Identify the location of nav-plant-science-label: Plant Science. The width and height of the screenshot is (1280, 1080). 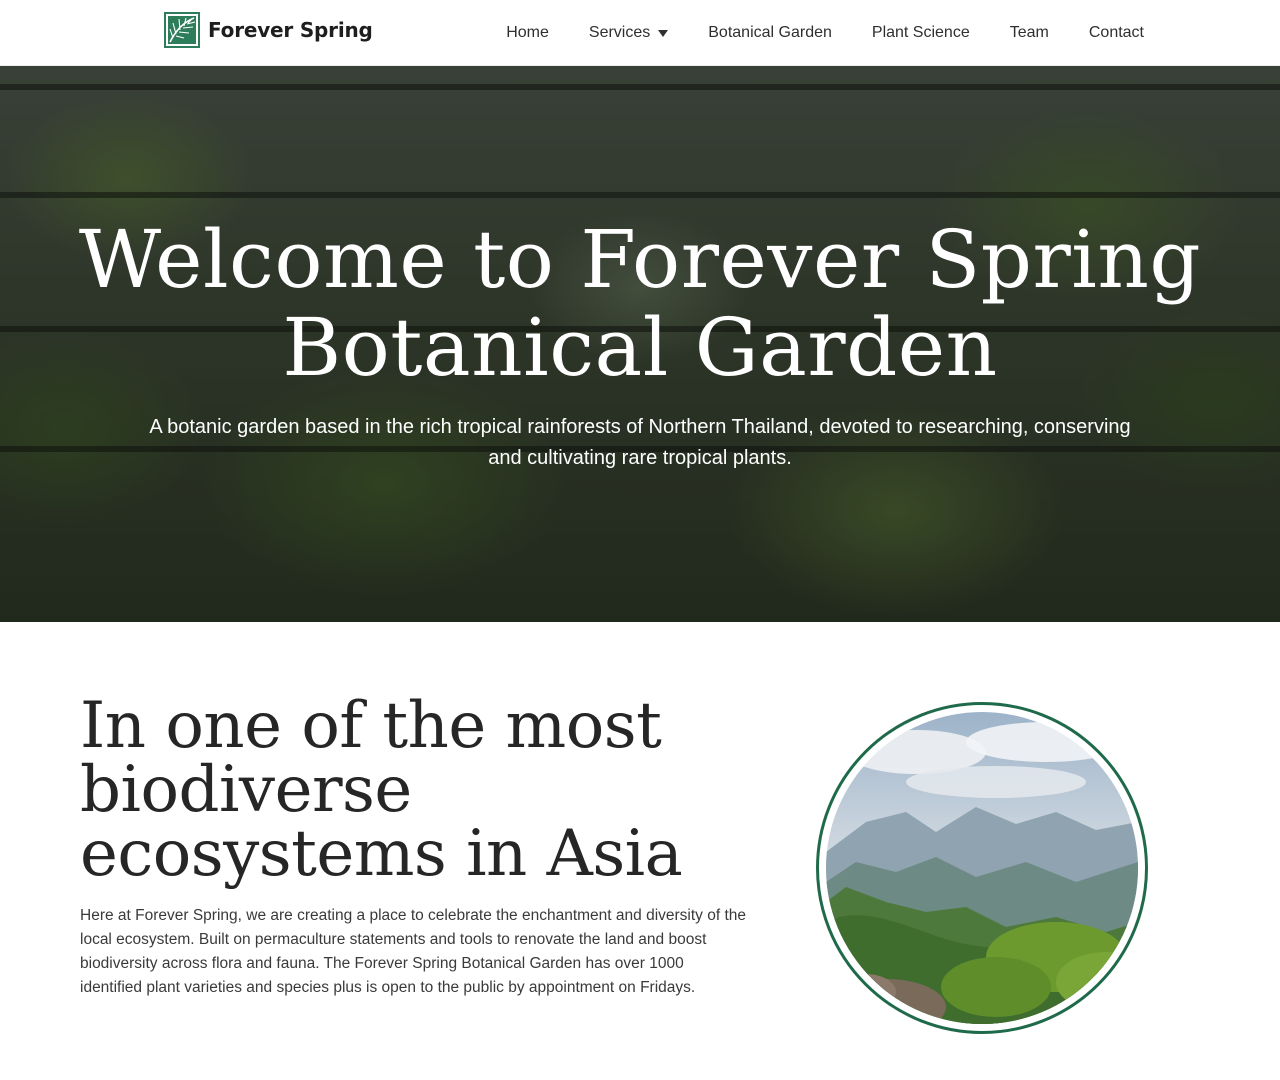
(920, 32).